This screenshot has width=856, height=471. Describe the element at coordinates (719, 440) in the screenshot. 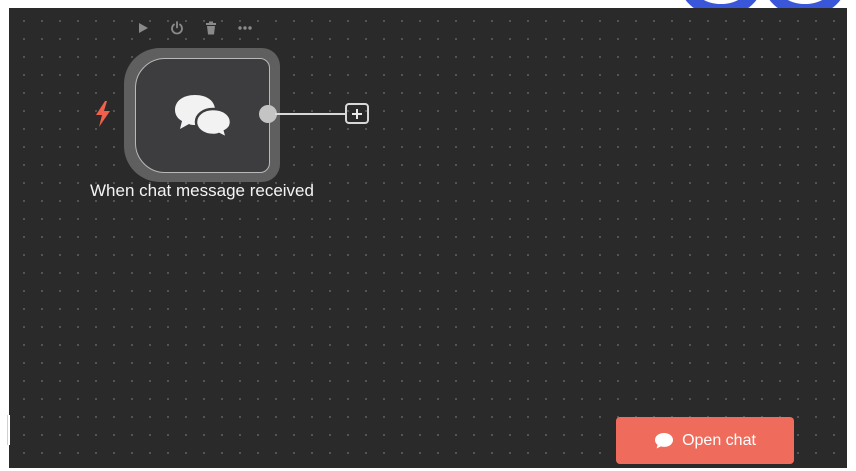

I see `open-chat-label: Open chat` at that location.